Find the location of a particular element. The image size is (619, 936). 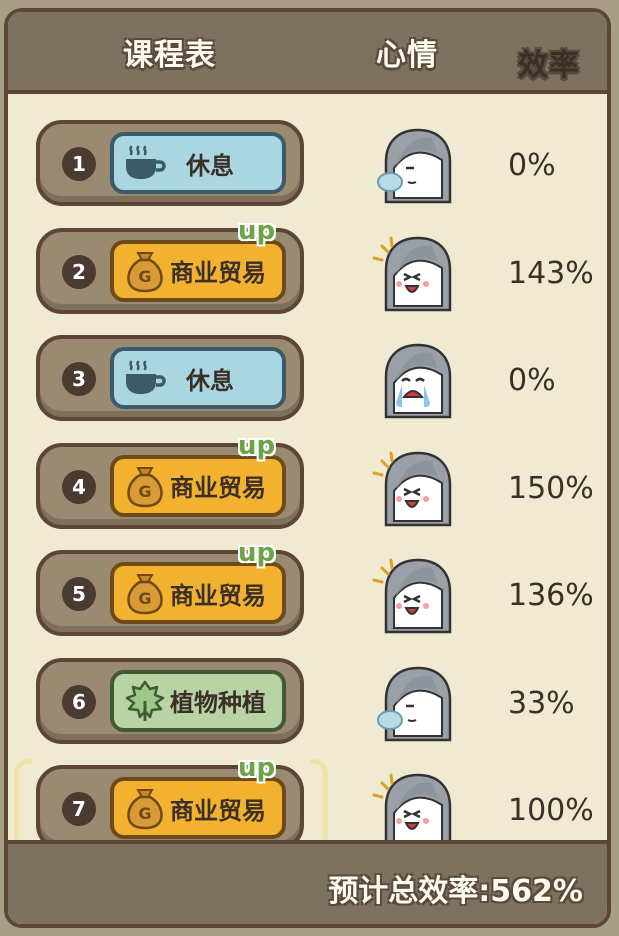

slot-number: 5 is located at coordinates (79, 594).